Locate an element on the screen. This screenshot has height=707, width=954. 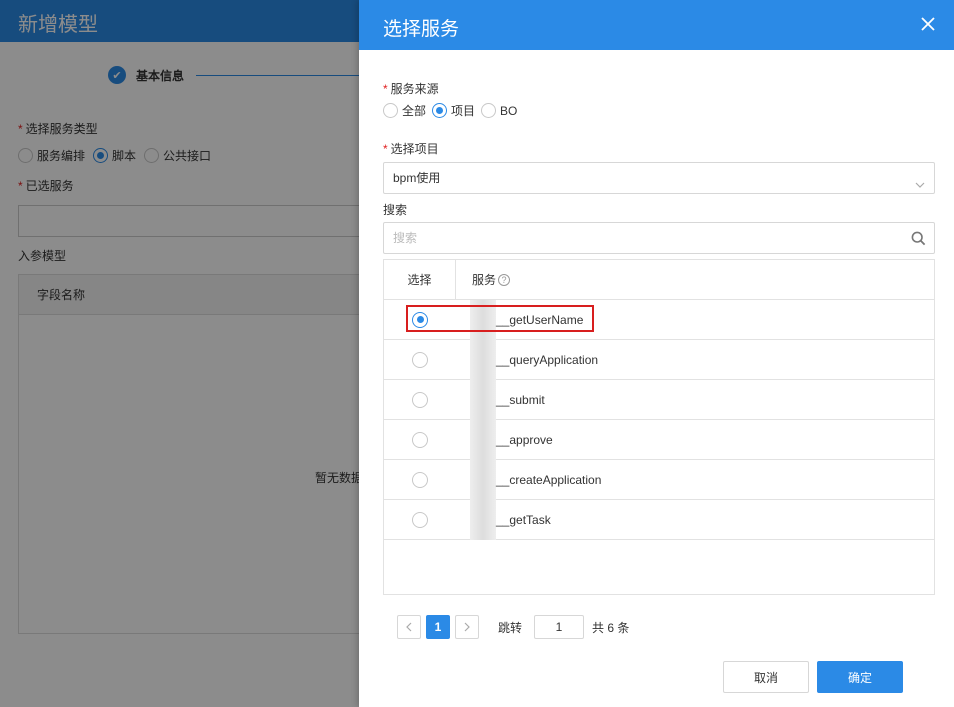
source-option-project: 项目 is located at coordinates (453, 110).